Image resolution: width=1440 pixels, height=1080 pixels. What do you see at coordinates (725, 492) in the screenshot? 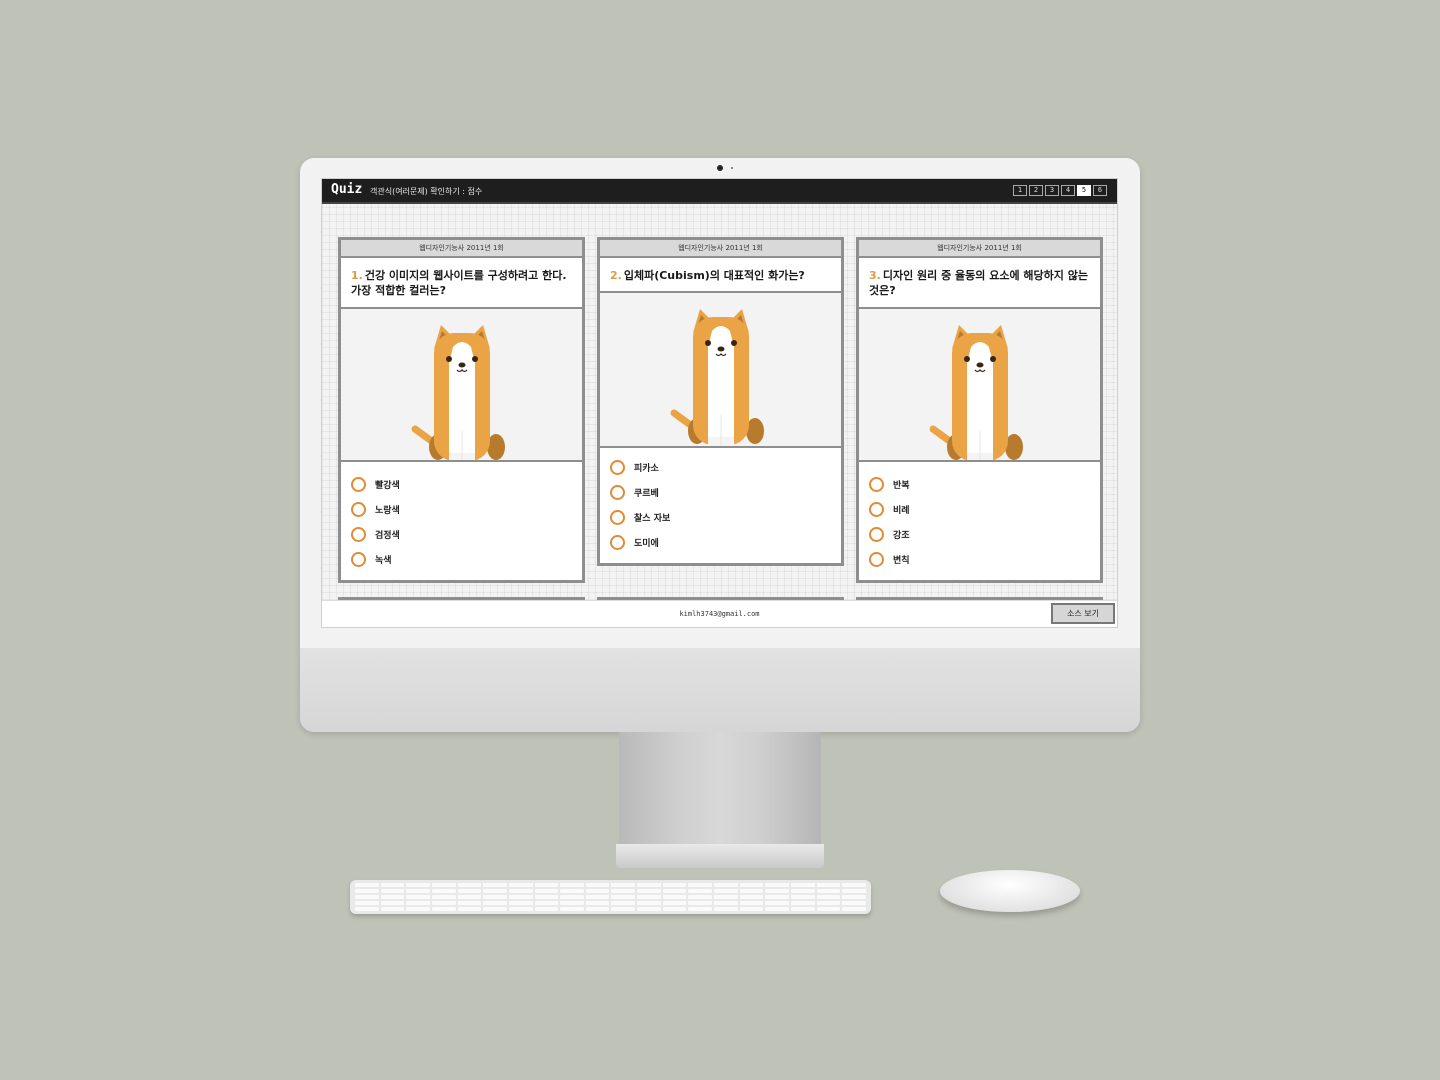
I see `option-2: 쿠르베` at bounding box center [725, 492].